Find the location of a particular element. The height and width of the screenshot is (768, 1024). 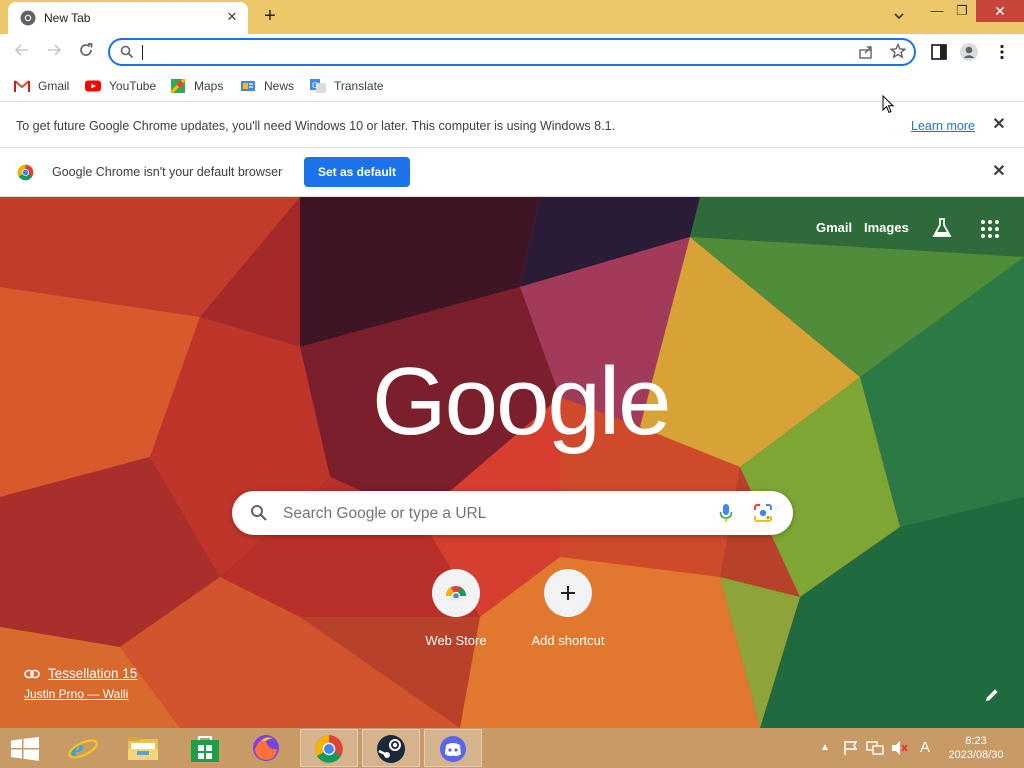

internet-explorer-icon: e is located at coordinates (83, 748).